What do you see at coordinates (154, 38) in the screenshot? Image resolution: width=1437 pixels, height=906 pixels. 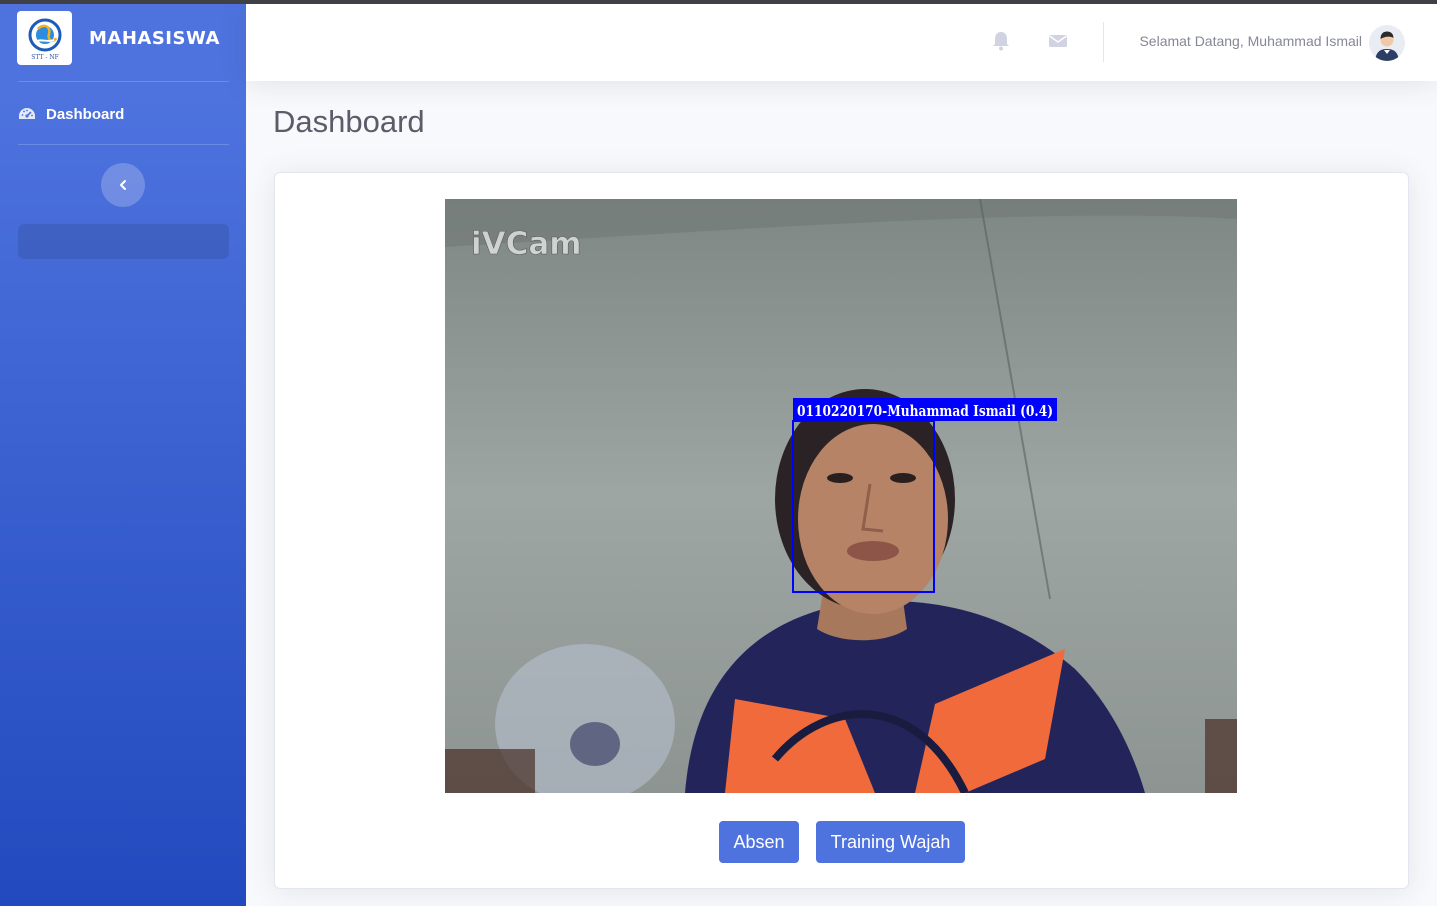 I see `brand-name: MAHASISWA` at bounding box center [154, 38].